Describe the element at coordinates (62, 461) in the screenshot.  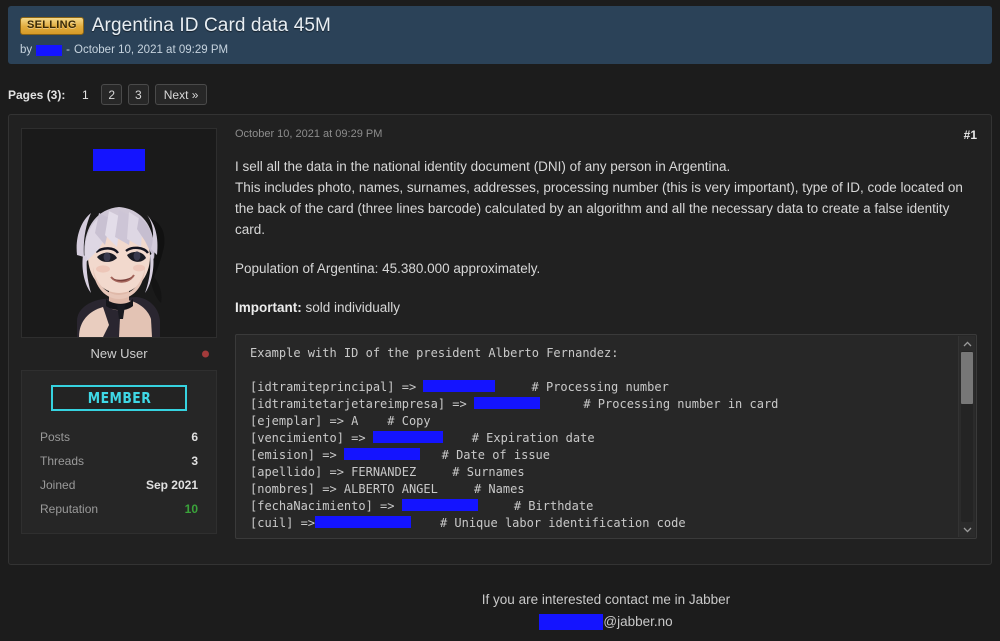
I see `stat-key-threads: Threads` at that location.